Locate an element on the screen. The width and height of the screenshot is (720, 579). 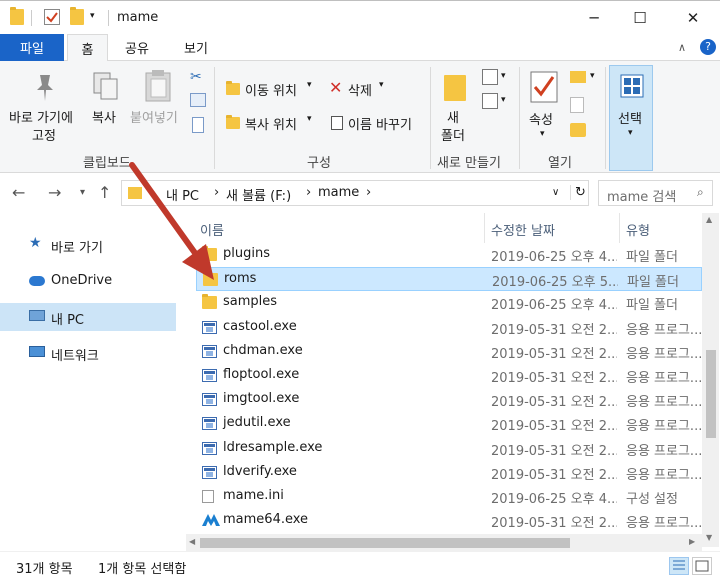
paste-shortcut-icon is located at coordinates (198, 125).